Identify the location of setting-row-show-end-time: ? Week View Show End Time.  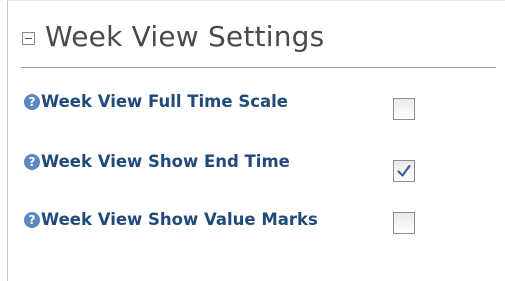
(254, 170).